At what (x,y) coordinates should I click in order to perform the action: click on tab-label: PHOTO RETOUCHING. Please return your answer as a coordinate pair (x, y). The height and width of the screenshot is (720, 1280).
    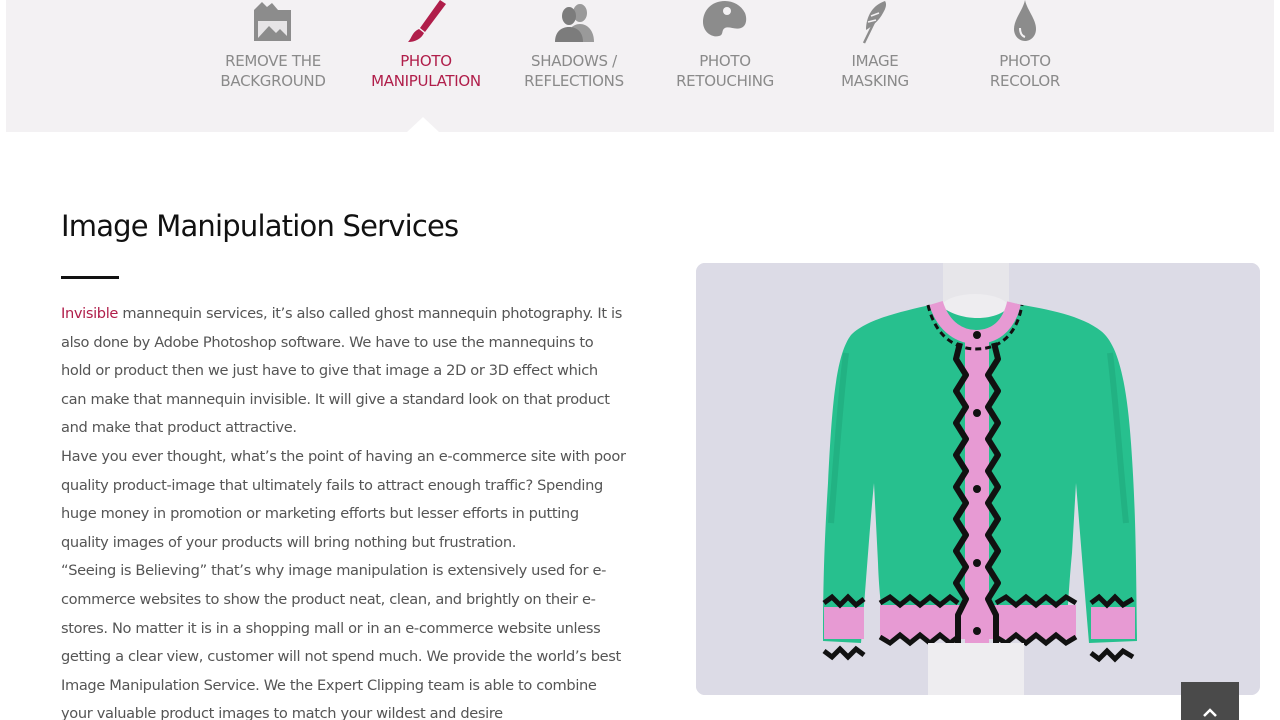
    Looking at the image, I should click on (725, 71).